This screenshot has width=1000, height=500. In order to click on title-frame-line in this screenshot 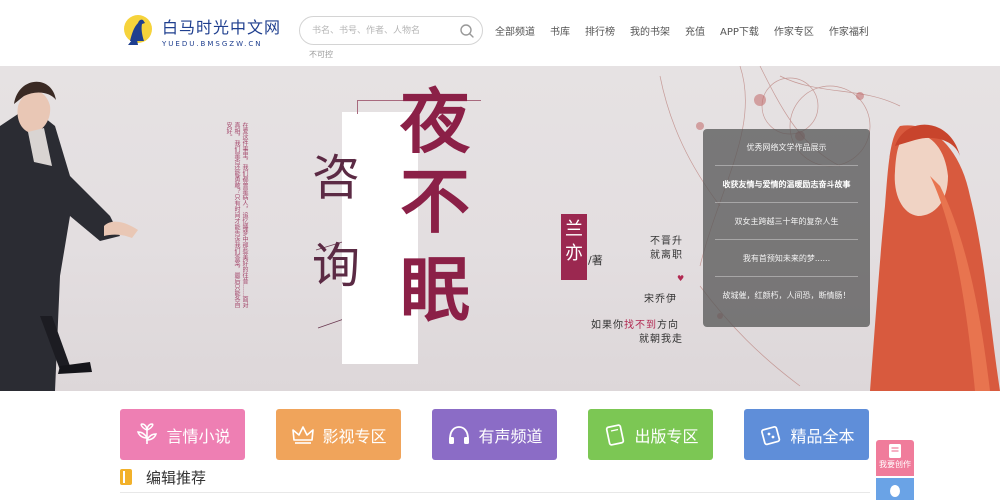, I will do `click(357, 107)`.